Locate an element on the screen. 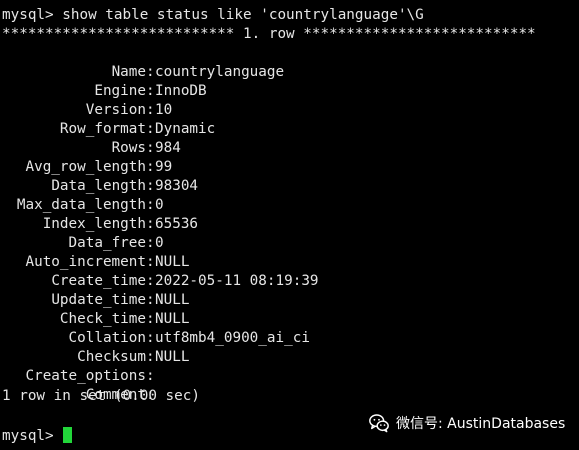 The width and height of the screenshot is (579, 450). field-row-update-time: Update_time: NULL is located at coordinates (289, 290).